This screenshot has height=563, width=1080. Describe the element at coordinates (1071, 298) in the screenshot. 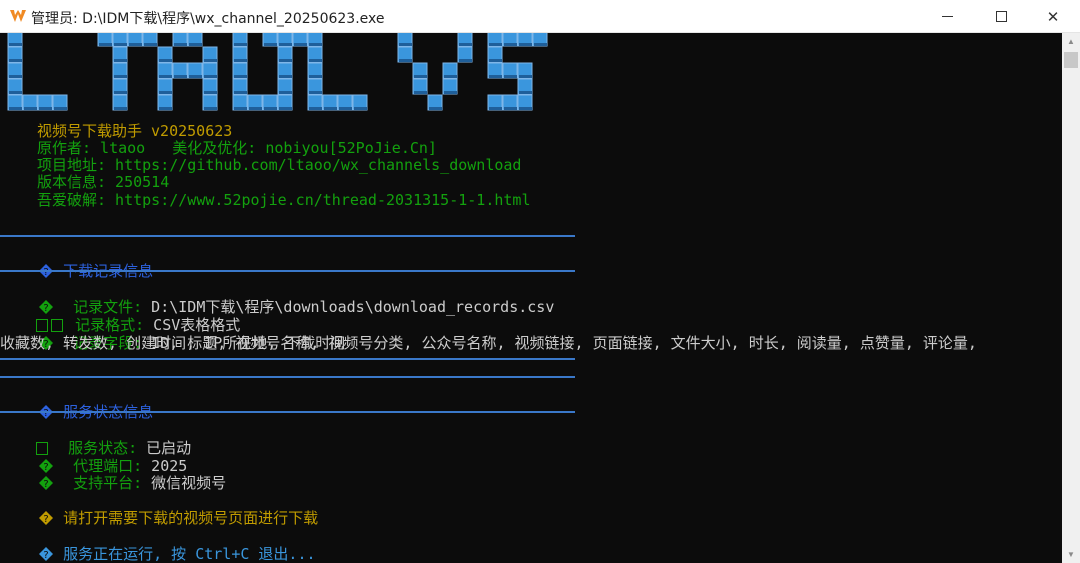

I see `vertical-scrollbar: ▲ ▼` at that location.